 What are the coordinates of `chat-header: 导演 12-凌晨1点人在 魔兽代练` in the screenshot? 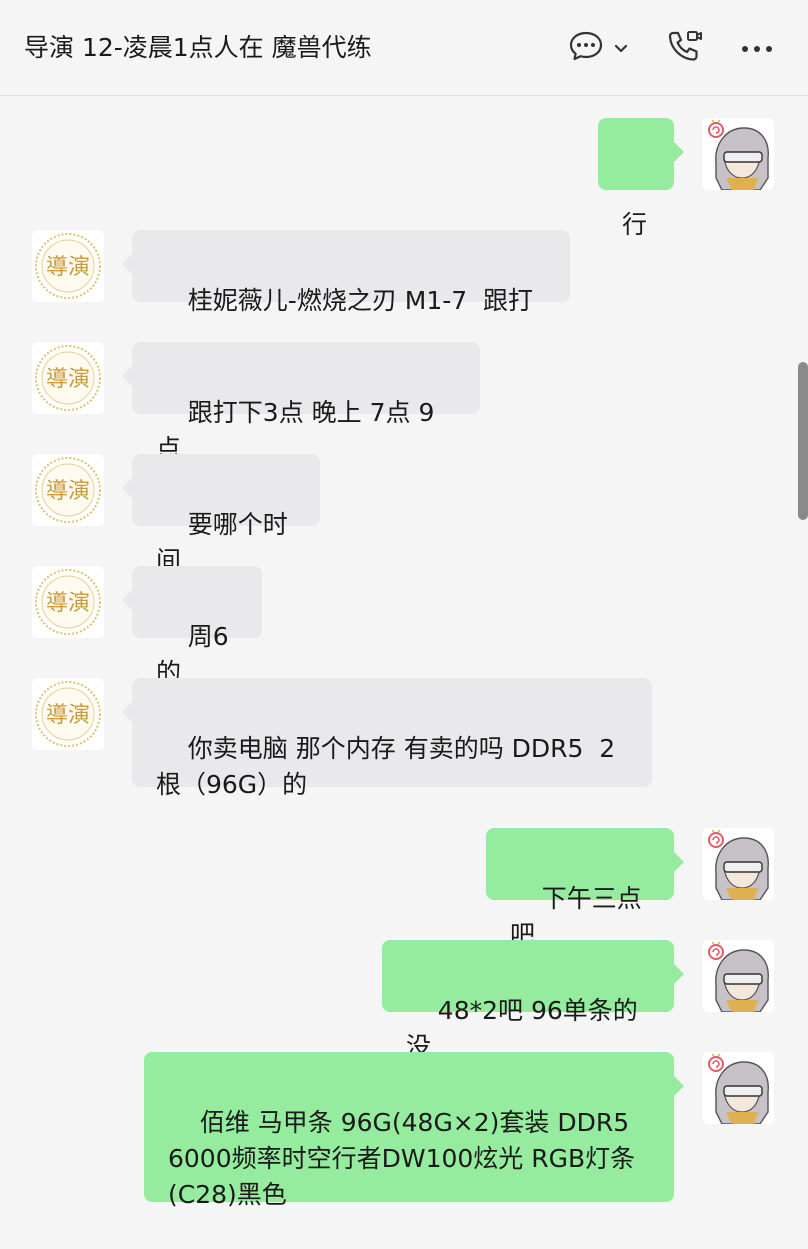 It's located at (404, 48).